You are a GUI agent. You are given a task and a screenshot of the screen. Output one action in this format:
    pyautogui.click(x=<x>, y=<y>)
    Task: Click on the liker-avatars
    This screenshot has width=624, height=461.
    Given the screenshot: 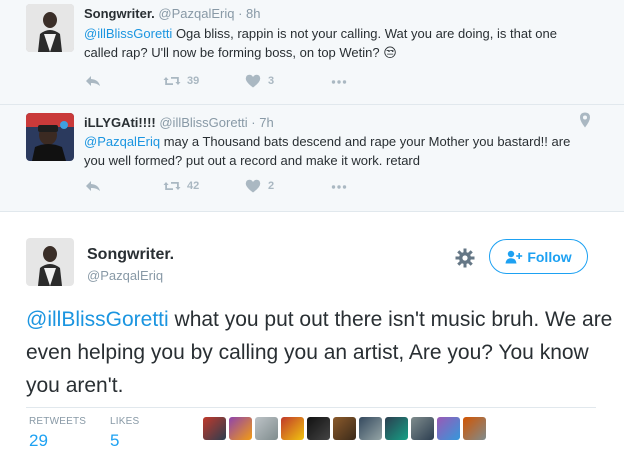 What is the action you would take?
    pyautogui.click(x=346, y=428)
    